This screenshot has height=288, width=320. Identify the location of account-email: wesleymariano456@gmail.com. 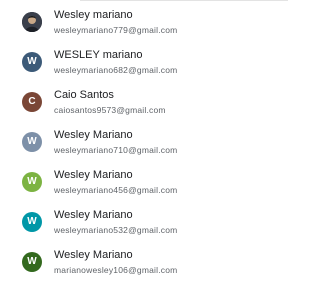
(116, 190).